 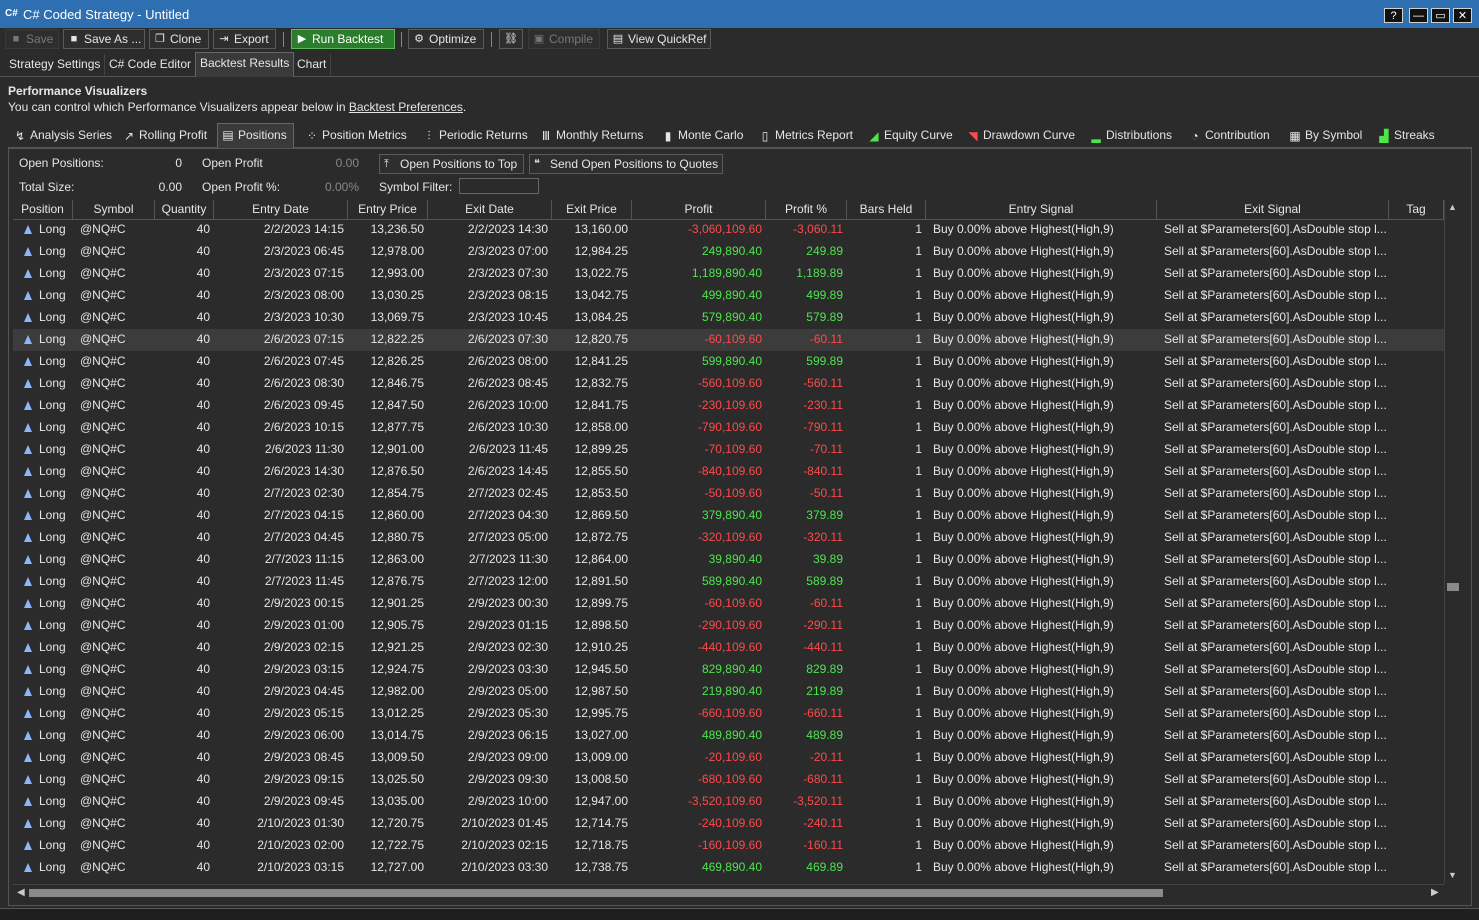 What do you see at coordinates (244, 39) in the screenshot?
I see `export-button: ⇥ Export` at bounding box center [244, 39].